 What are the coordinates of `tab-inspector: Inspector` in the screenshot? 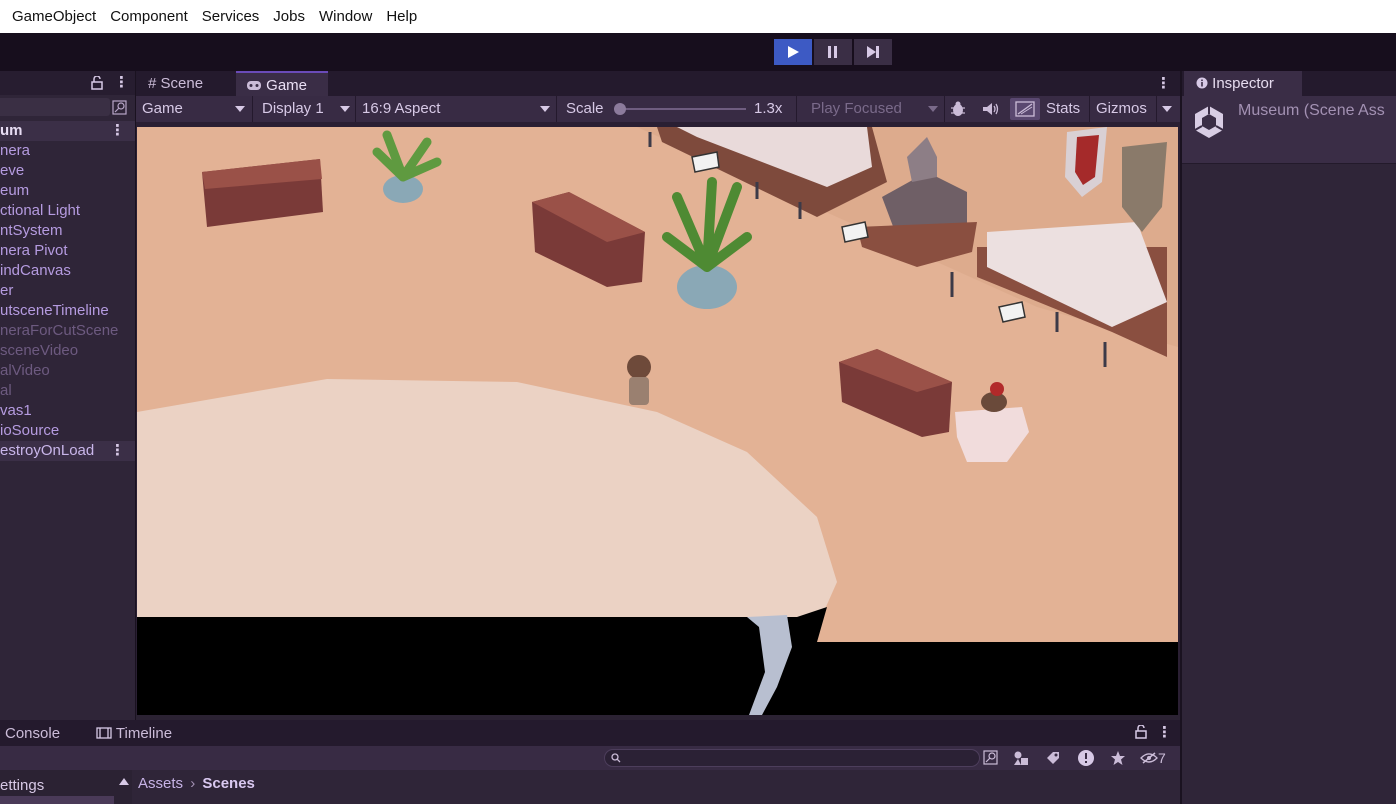 It's located at (1243, 83).